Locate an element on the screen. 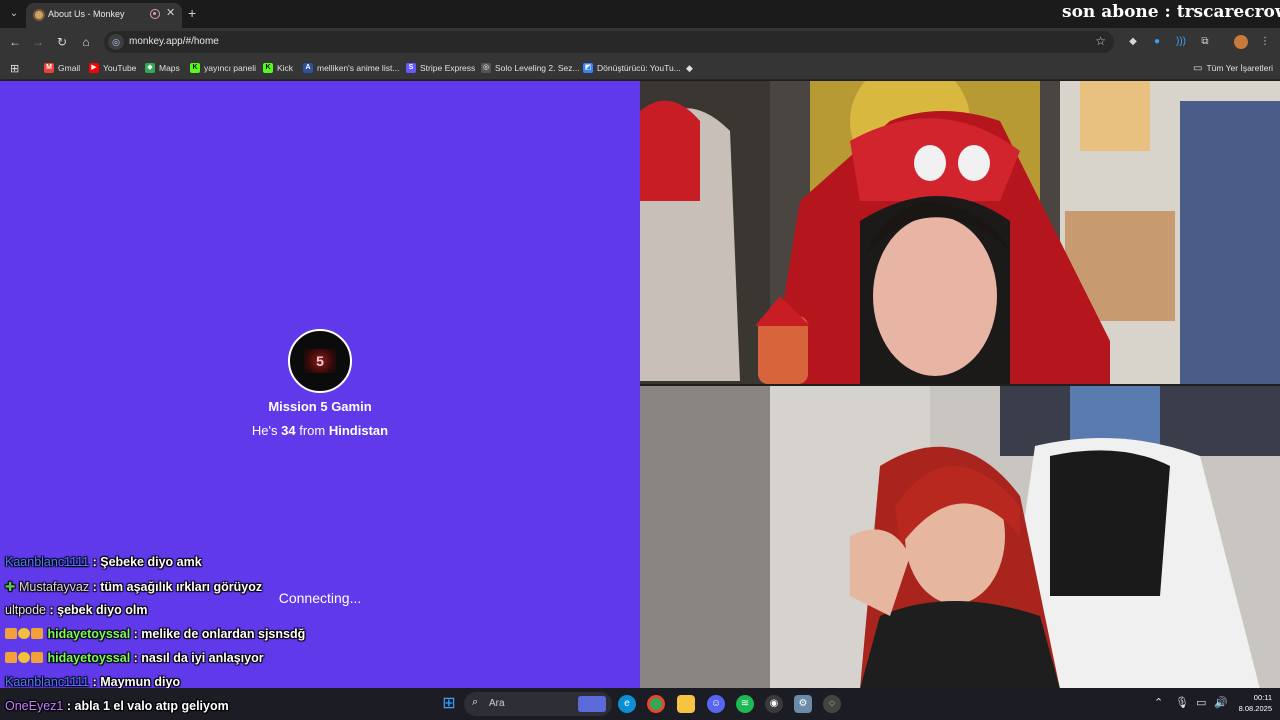 The height and width of the screenshot is (720, 1280). chat-username: hidayetoyssal is located at coordinates (89, 634).